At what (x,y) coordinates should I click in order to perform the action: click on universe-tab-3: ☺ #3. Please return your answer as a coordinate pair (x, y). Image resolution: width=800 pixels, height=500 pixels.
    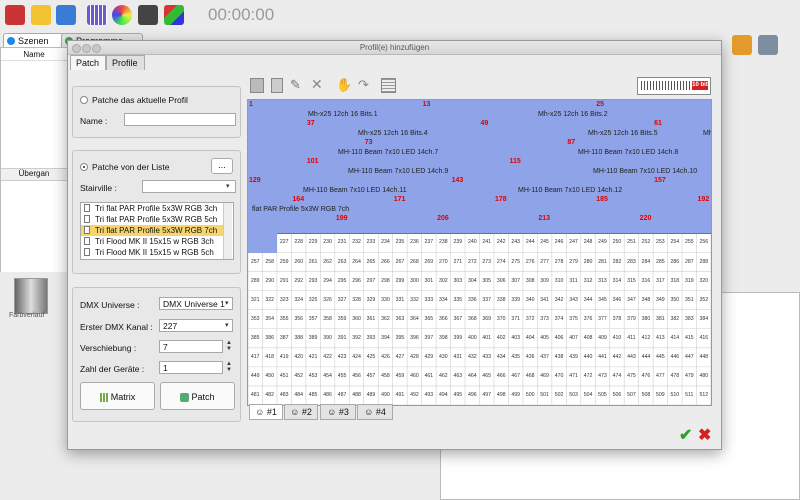
    Looking at the image, I should click on (338, 412).